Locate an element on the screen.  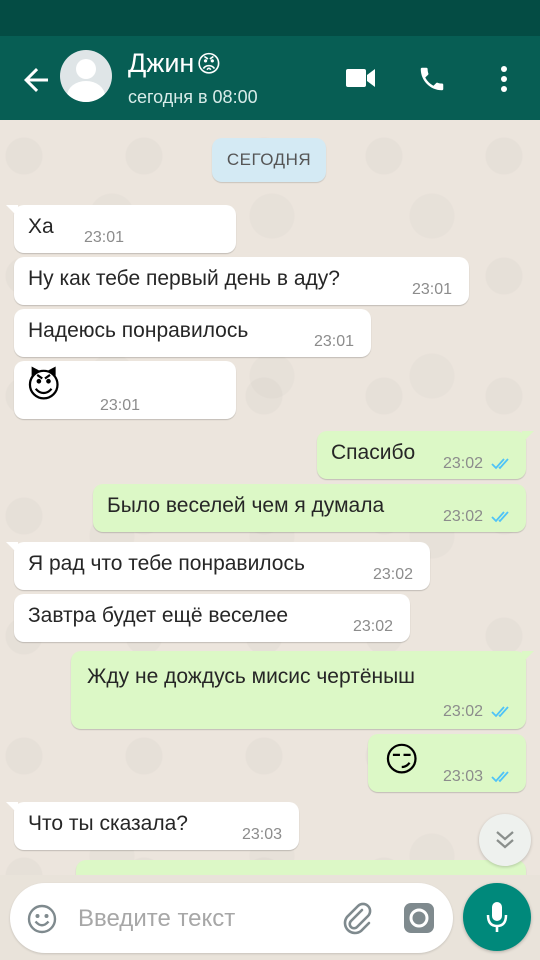
message-text: Завтра будет ещё веселее is located at coordinates (158, 615).